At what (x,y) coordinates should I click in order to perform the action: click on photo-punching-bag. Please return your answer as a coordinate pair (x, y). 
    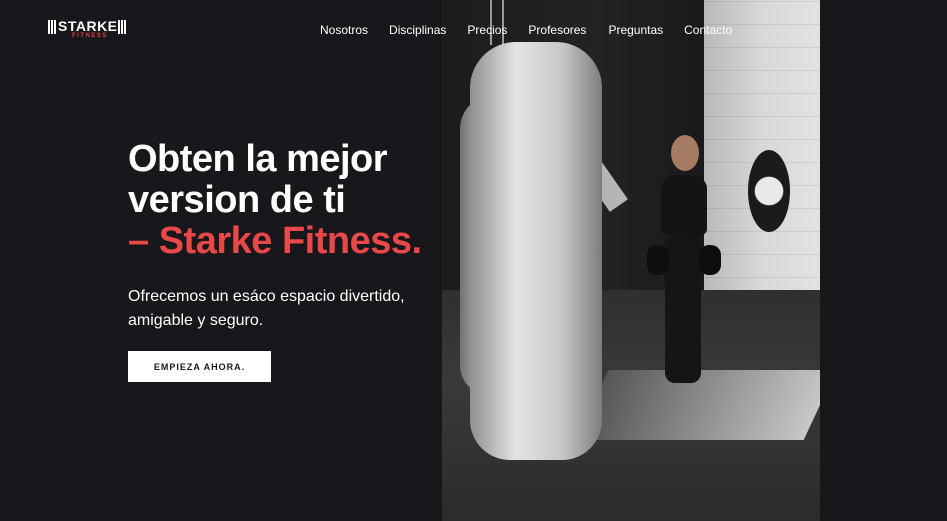
    Looking at the image, I should click on (536, 251).